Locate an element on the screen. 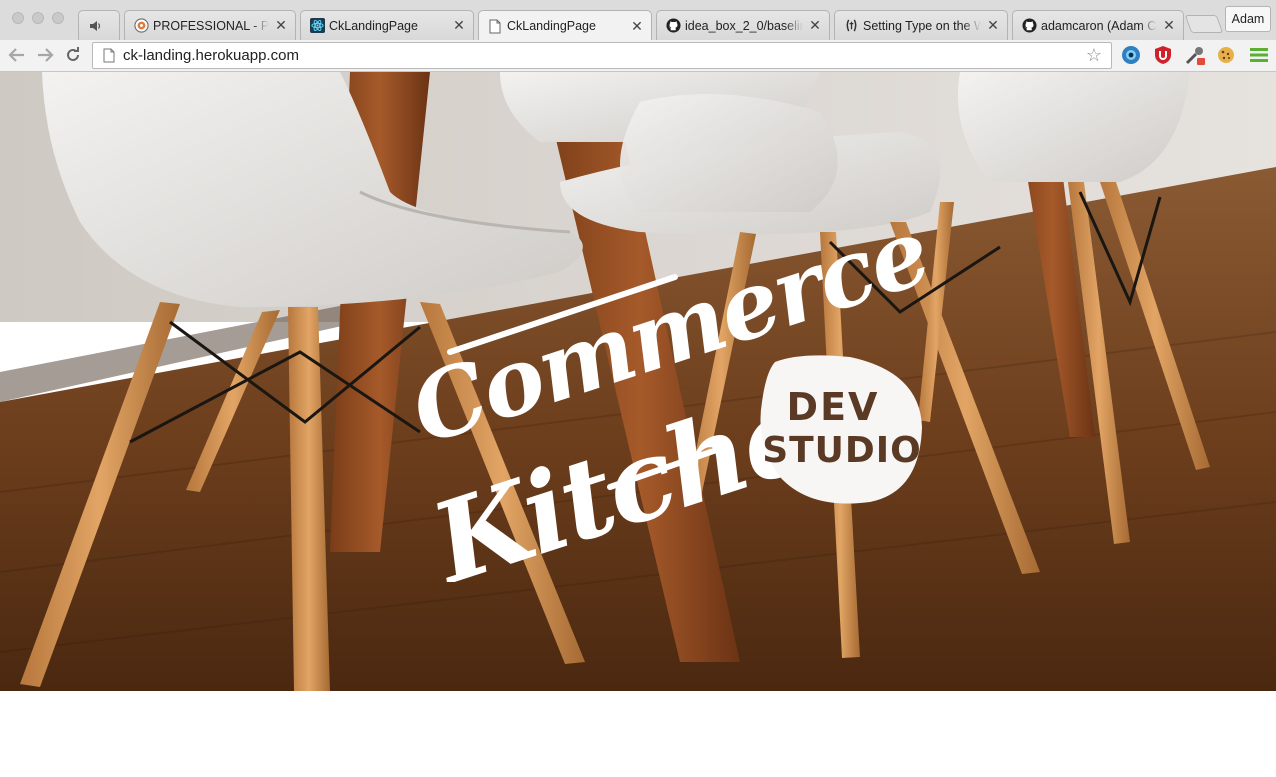 Image resolution: width=1276 pixels, height=777 pixels. tab-idea-box: idea_box_2_0/baseline_ ✕ is located at coordinates (743, 25).